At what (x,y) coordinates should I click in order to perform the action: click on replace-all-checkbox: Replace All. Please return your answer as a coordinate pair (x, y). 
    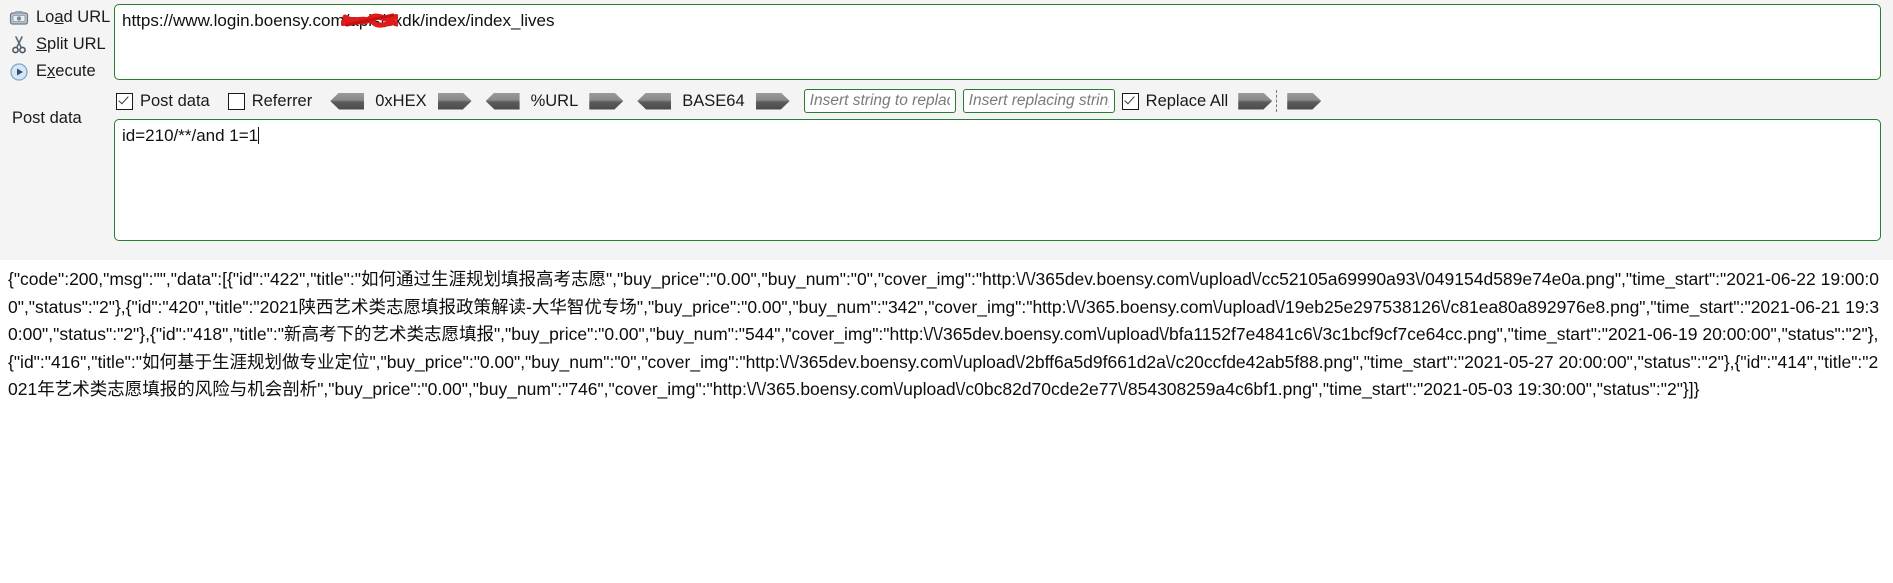
    Looking at the image, I should click on (1175, 101).